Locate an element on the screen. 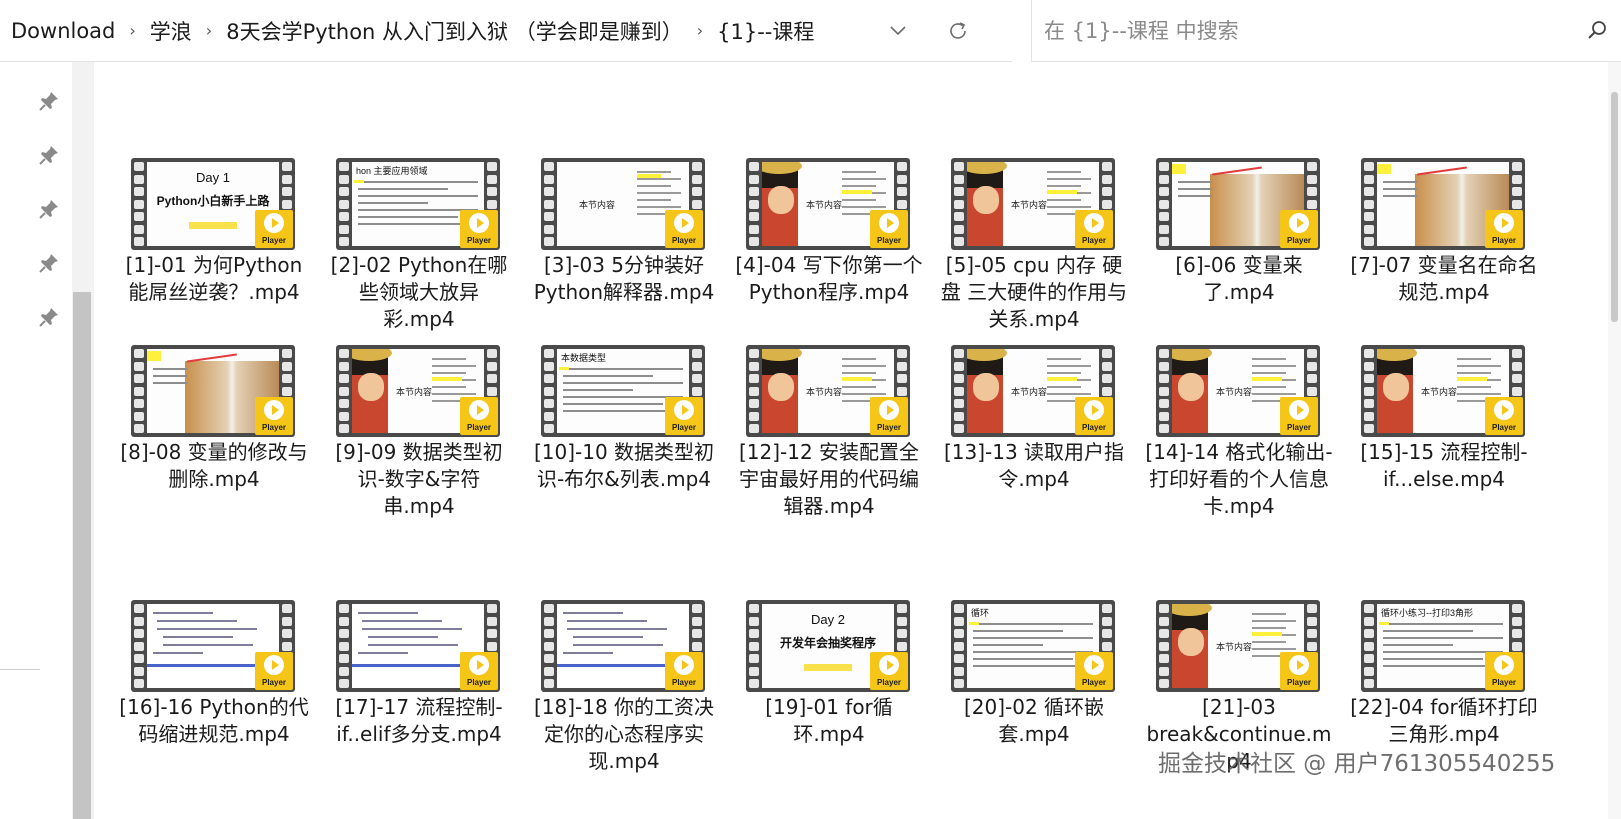 Image resolution: width=1621 pixels, height=819 pixels. file-name: [10]-10 数据类型初识-布尔&列表.mp4 is located at coordinates (624, 466).